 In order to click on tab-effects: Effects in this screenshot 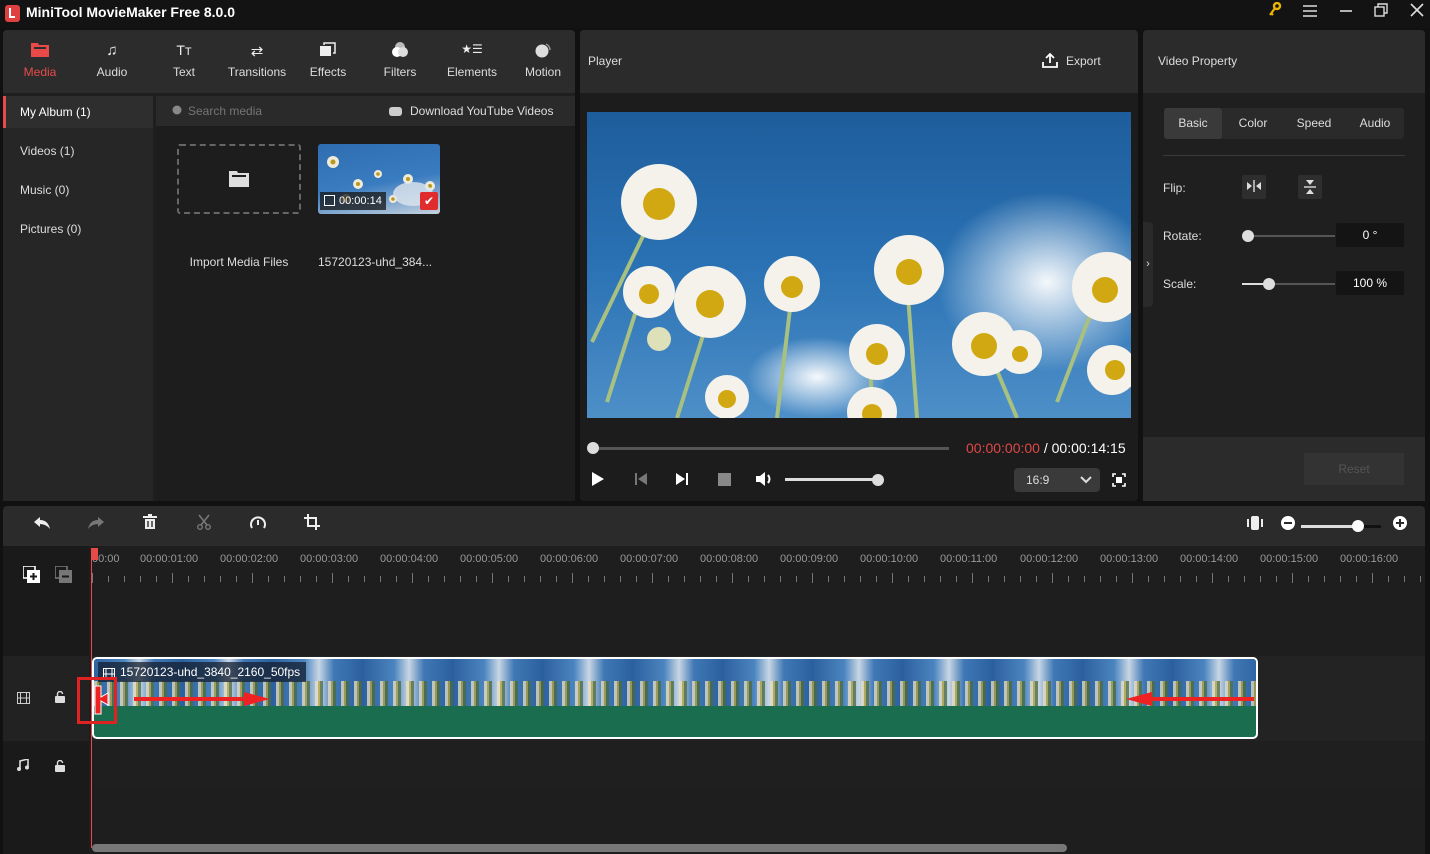, I will do `click(328, 61)`.